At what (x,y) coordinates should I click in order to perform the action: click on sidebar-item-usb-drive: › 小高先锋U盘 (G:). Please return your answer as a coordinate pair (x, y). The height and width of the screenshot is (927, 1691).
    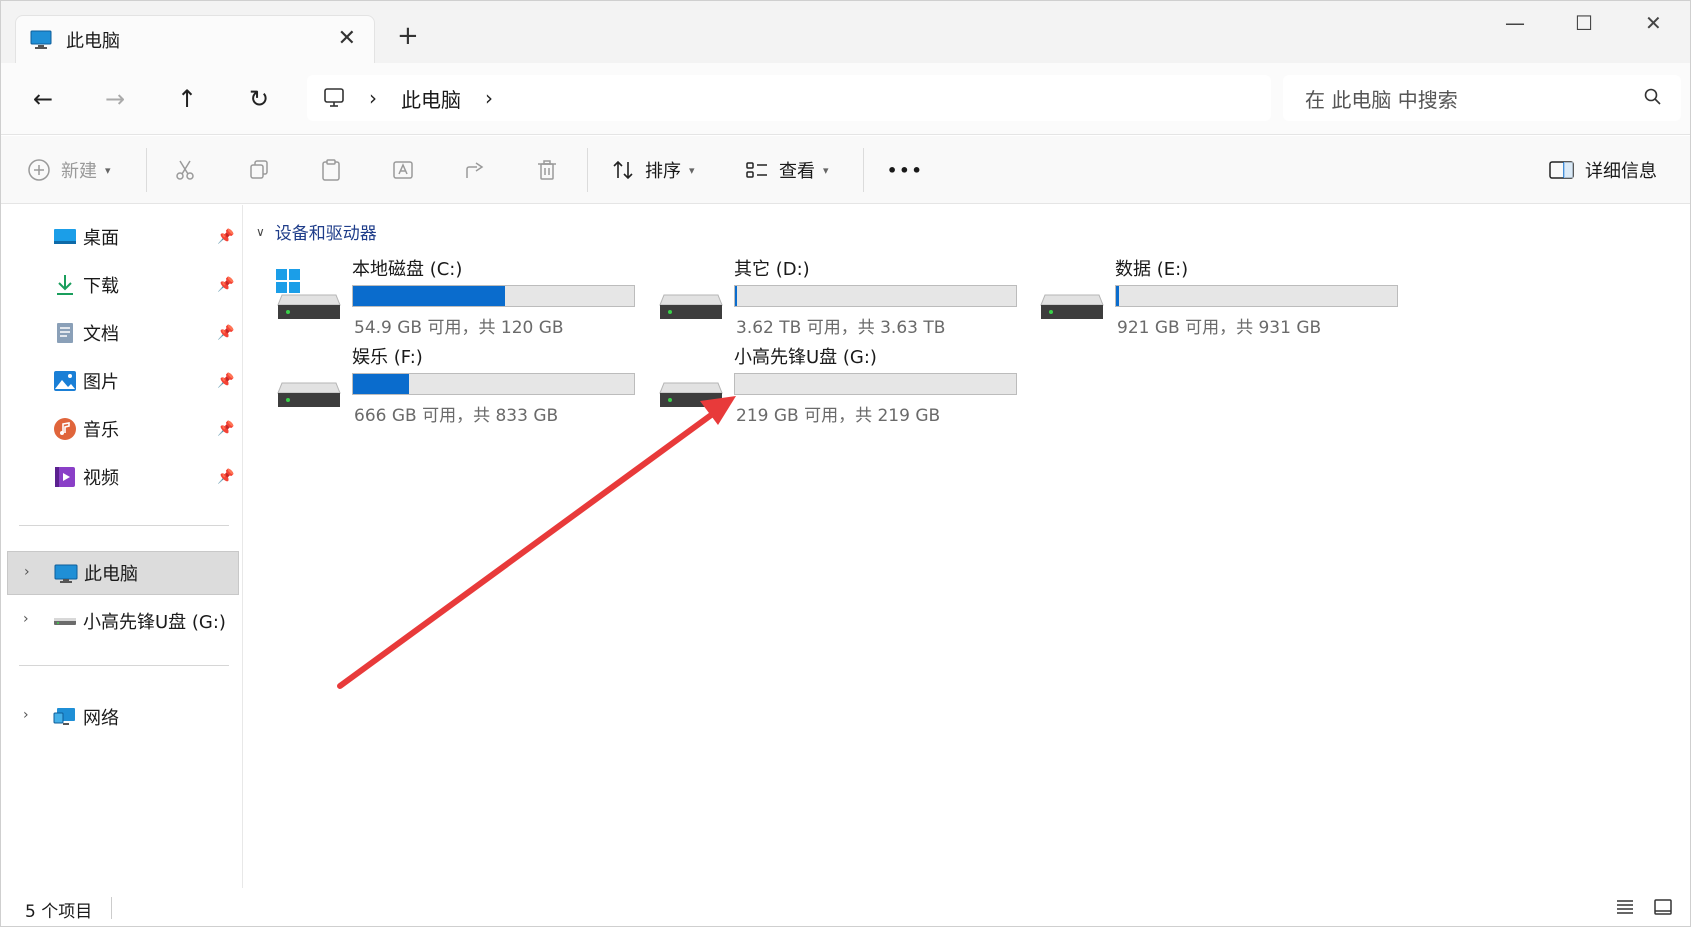
    Looking at the image, I should click on (121, 621).